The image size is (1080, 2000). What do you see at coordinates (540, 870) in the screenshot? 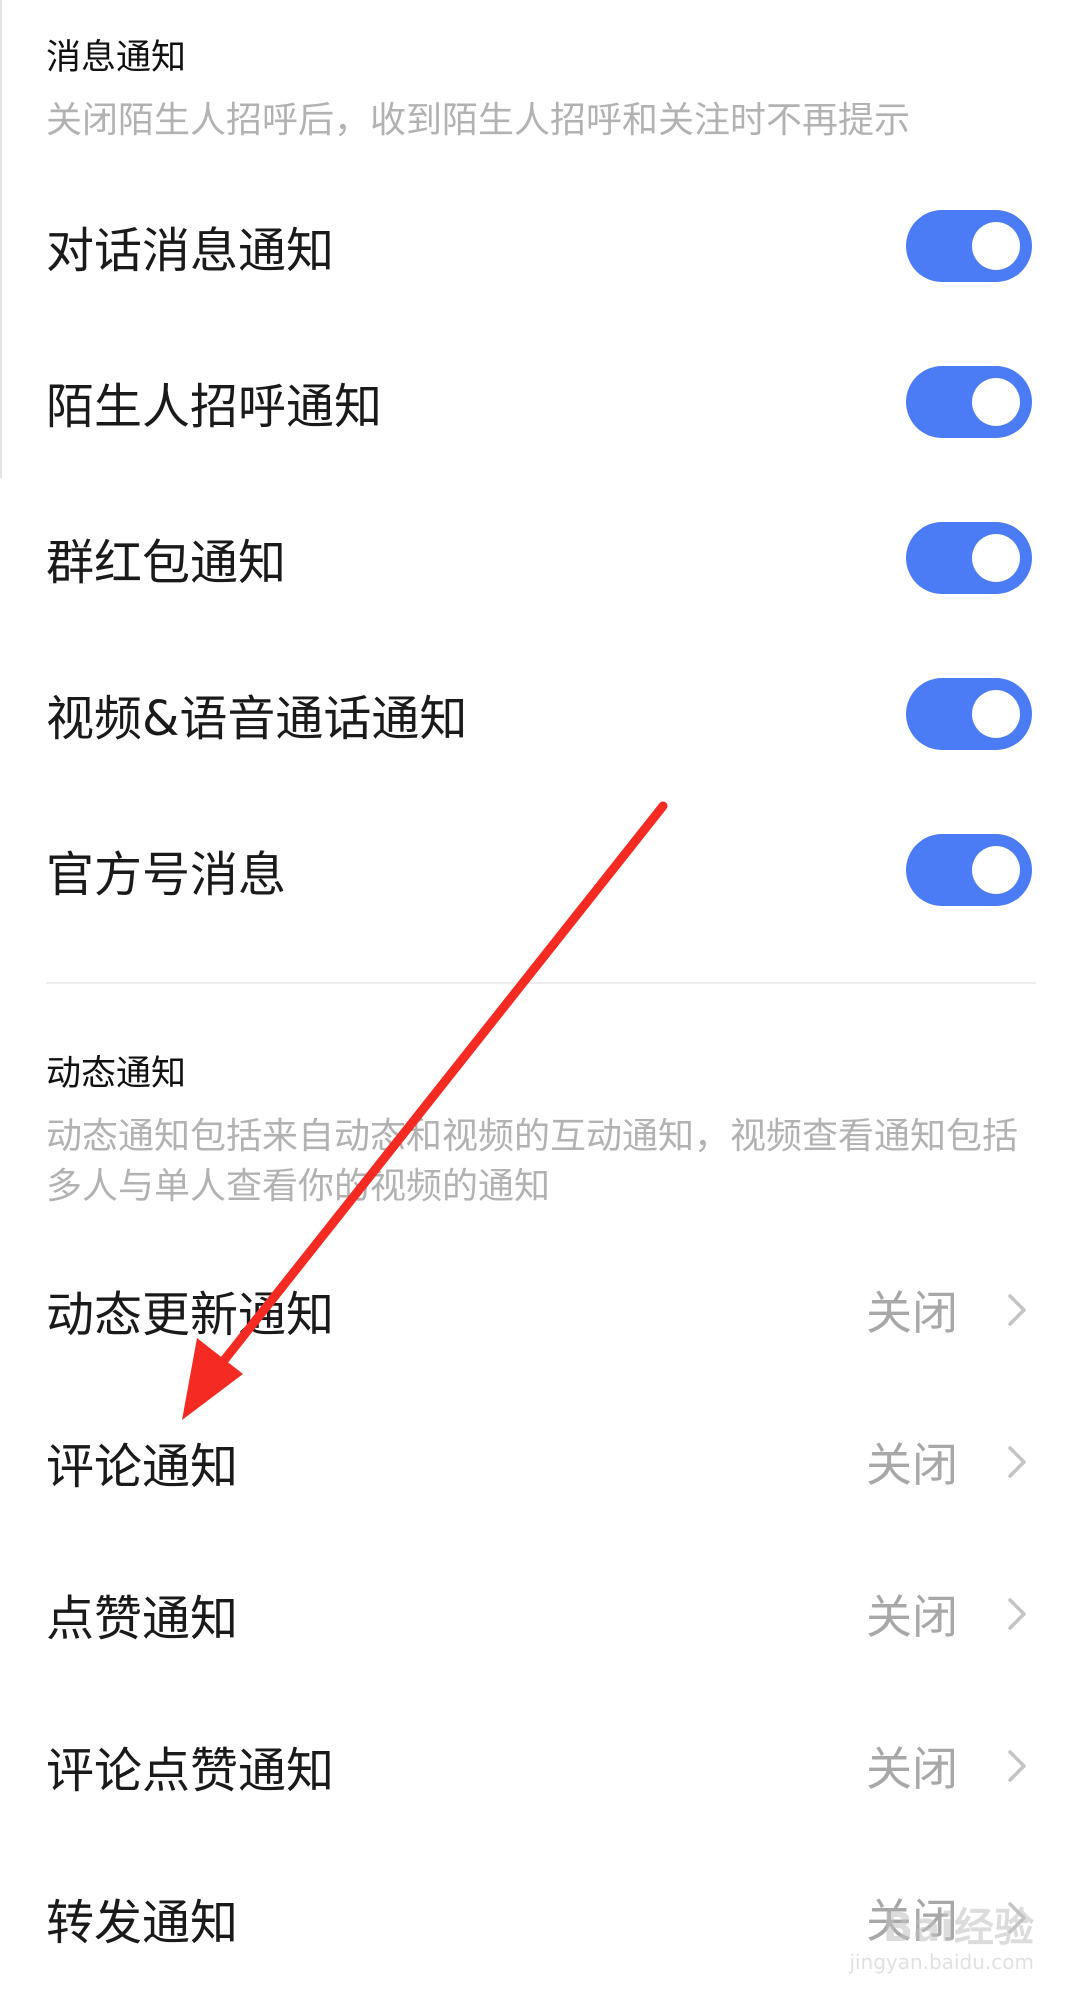
I see `setting-row-official-account: 官方号消息` at bounding box center [540, 870].